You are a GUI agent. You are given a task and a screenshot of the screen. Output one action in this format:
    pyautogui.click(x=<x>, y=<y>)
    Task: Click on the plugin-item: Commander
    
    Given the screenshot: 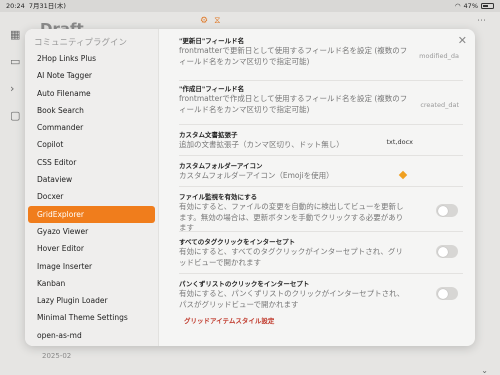 What is the action you would take?
    pyautogui.click(x=91, y=127)
    